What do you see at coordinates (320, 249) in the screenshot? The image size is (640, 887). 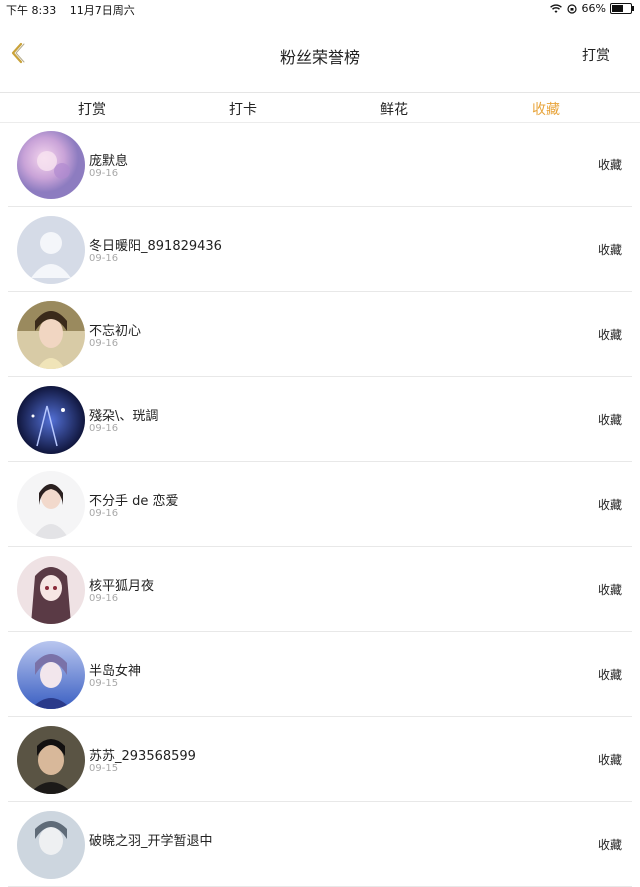 I see `list-item: 冬日暖阳_891829436 09-16 收藏` at bounding box center [320, 249].